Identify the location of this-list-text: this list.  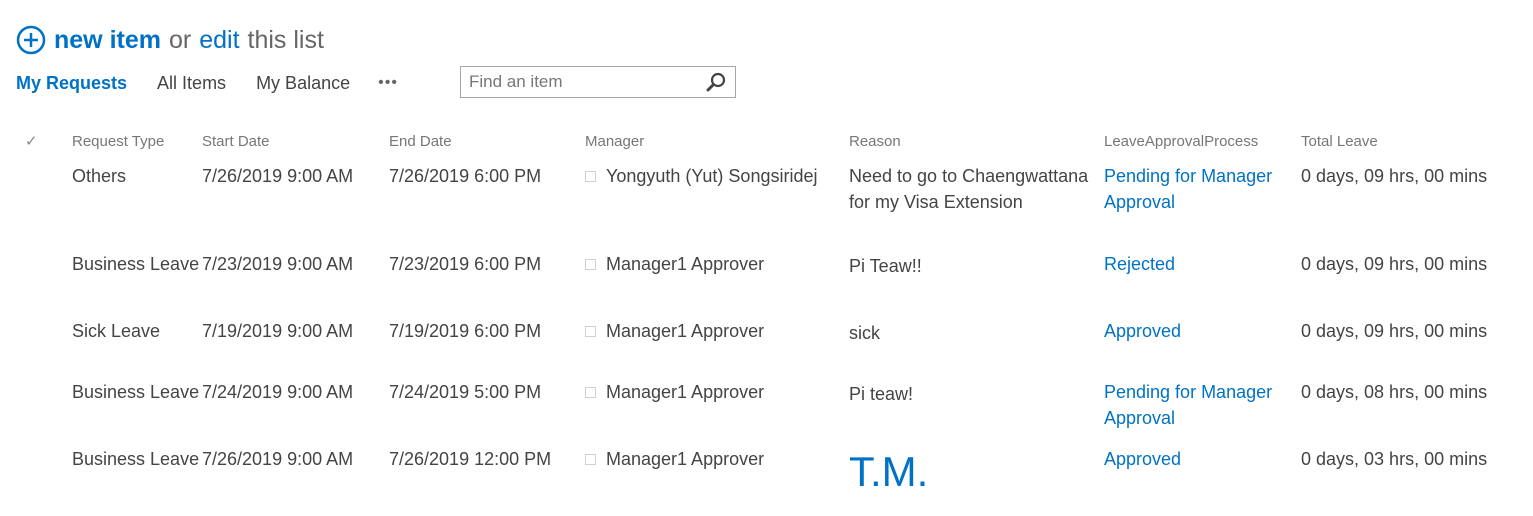
(285, 39).